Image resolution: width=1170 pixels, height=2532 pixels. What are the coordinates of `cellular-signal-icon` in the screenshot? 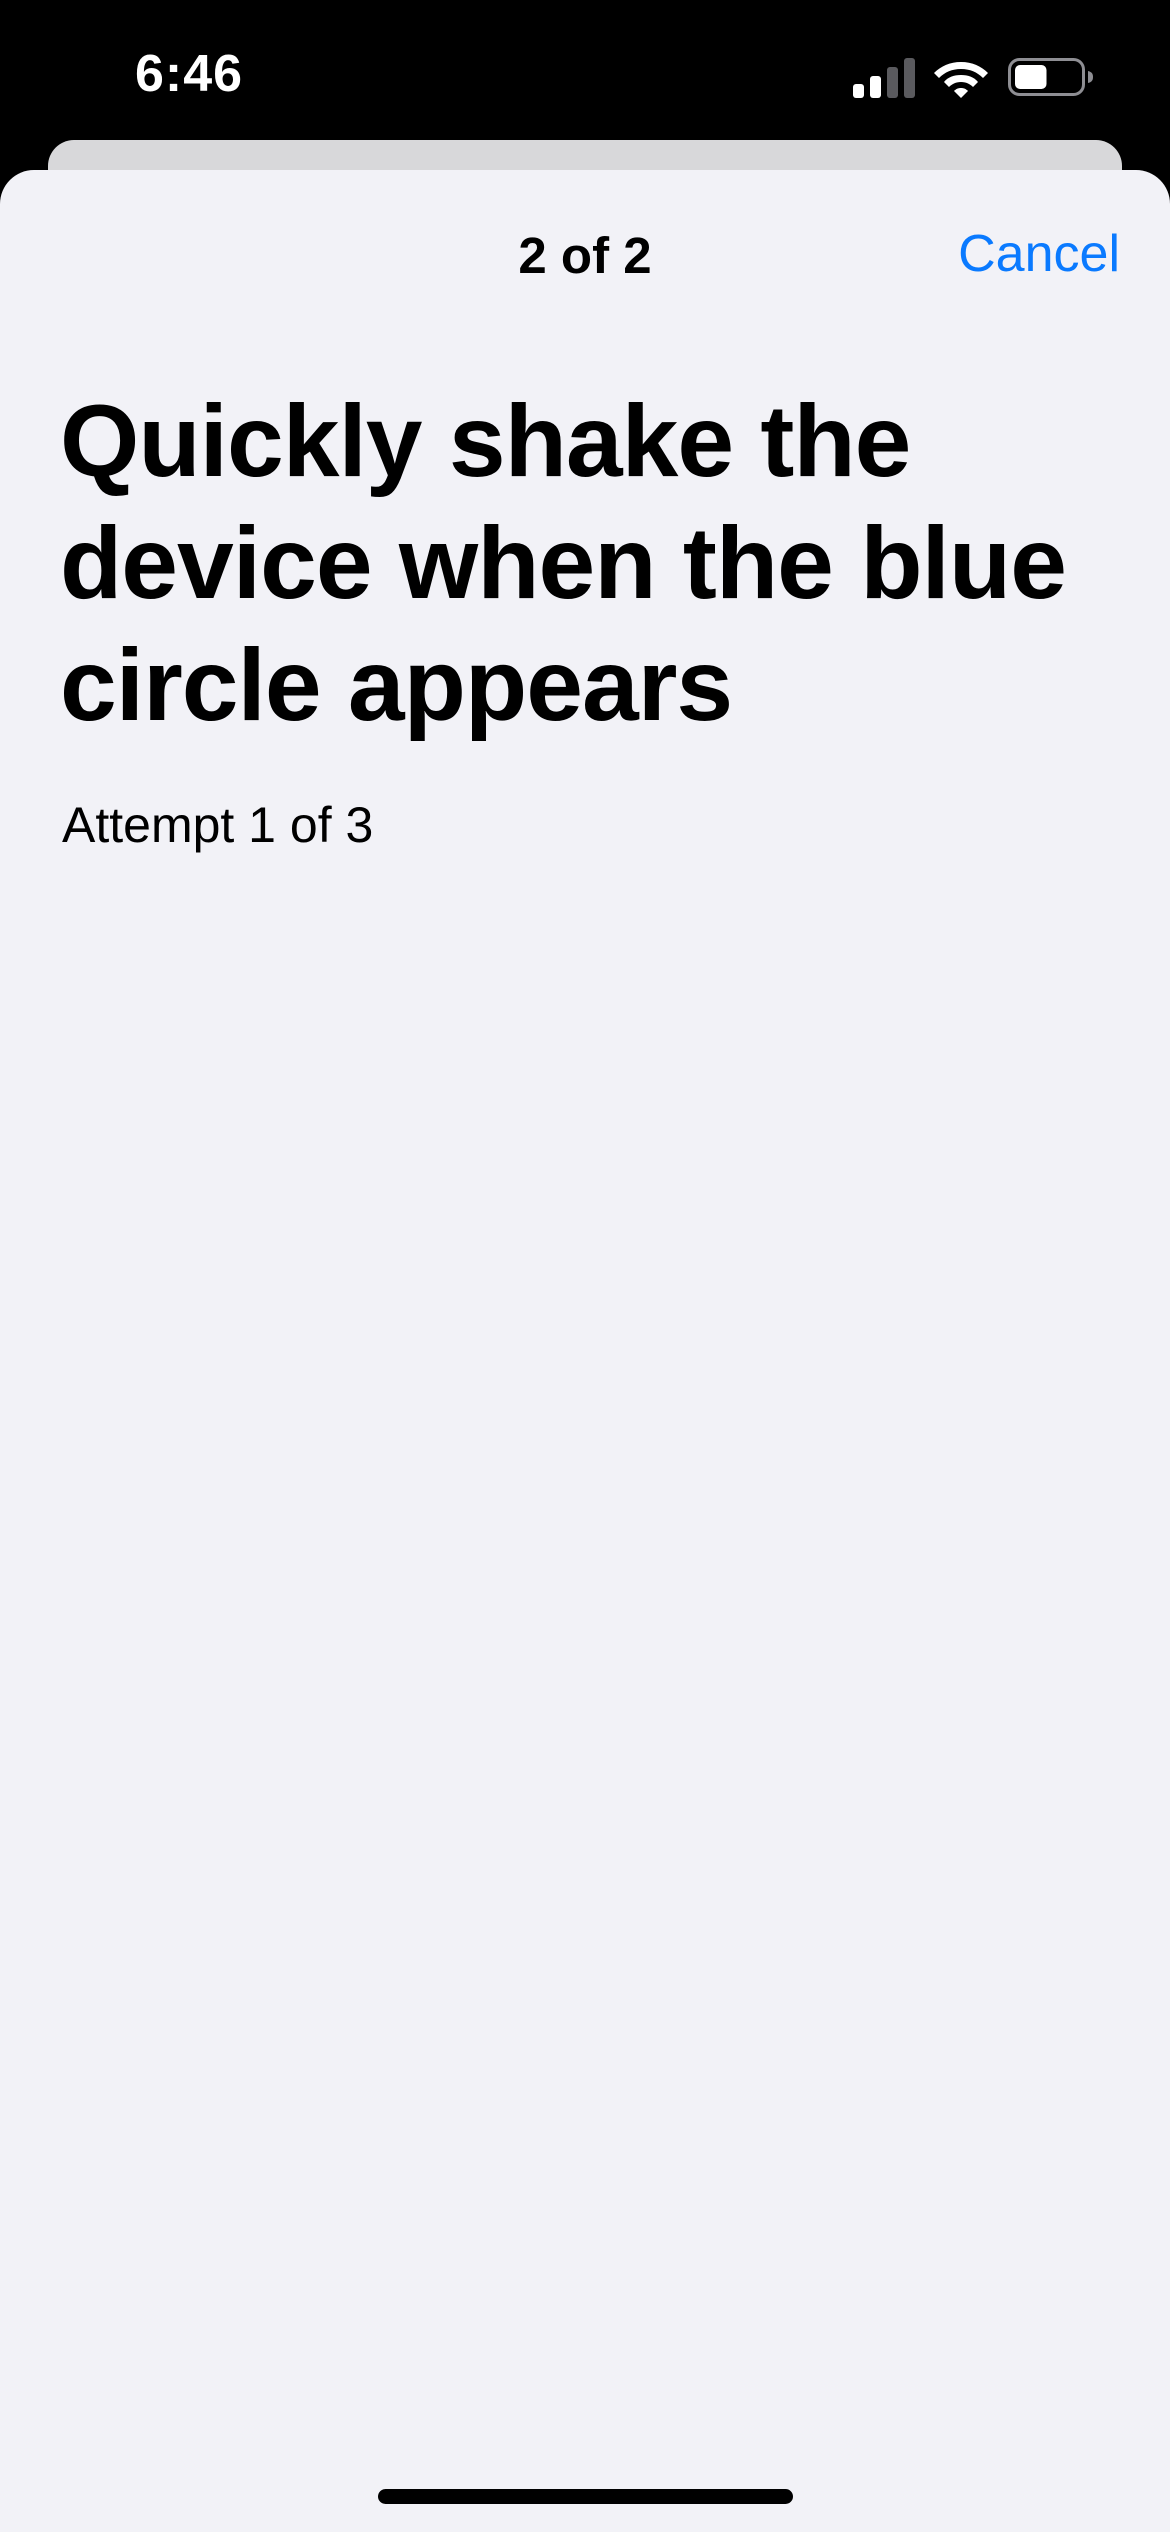 It's located at (884, 78).